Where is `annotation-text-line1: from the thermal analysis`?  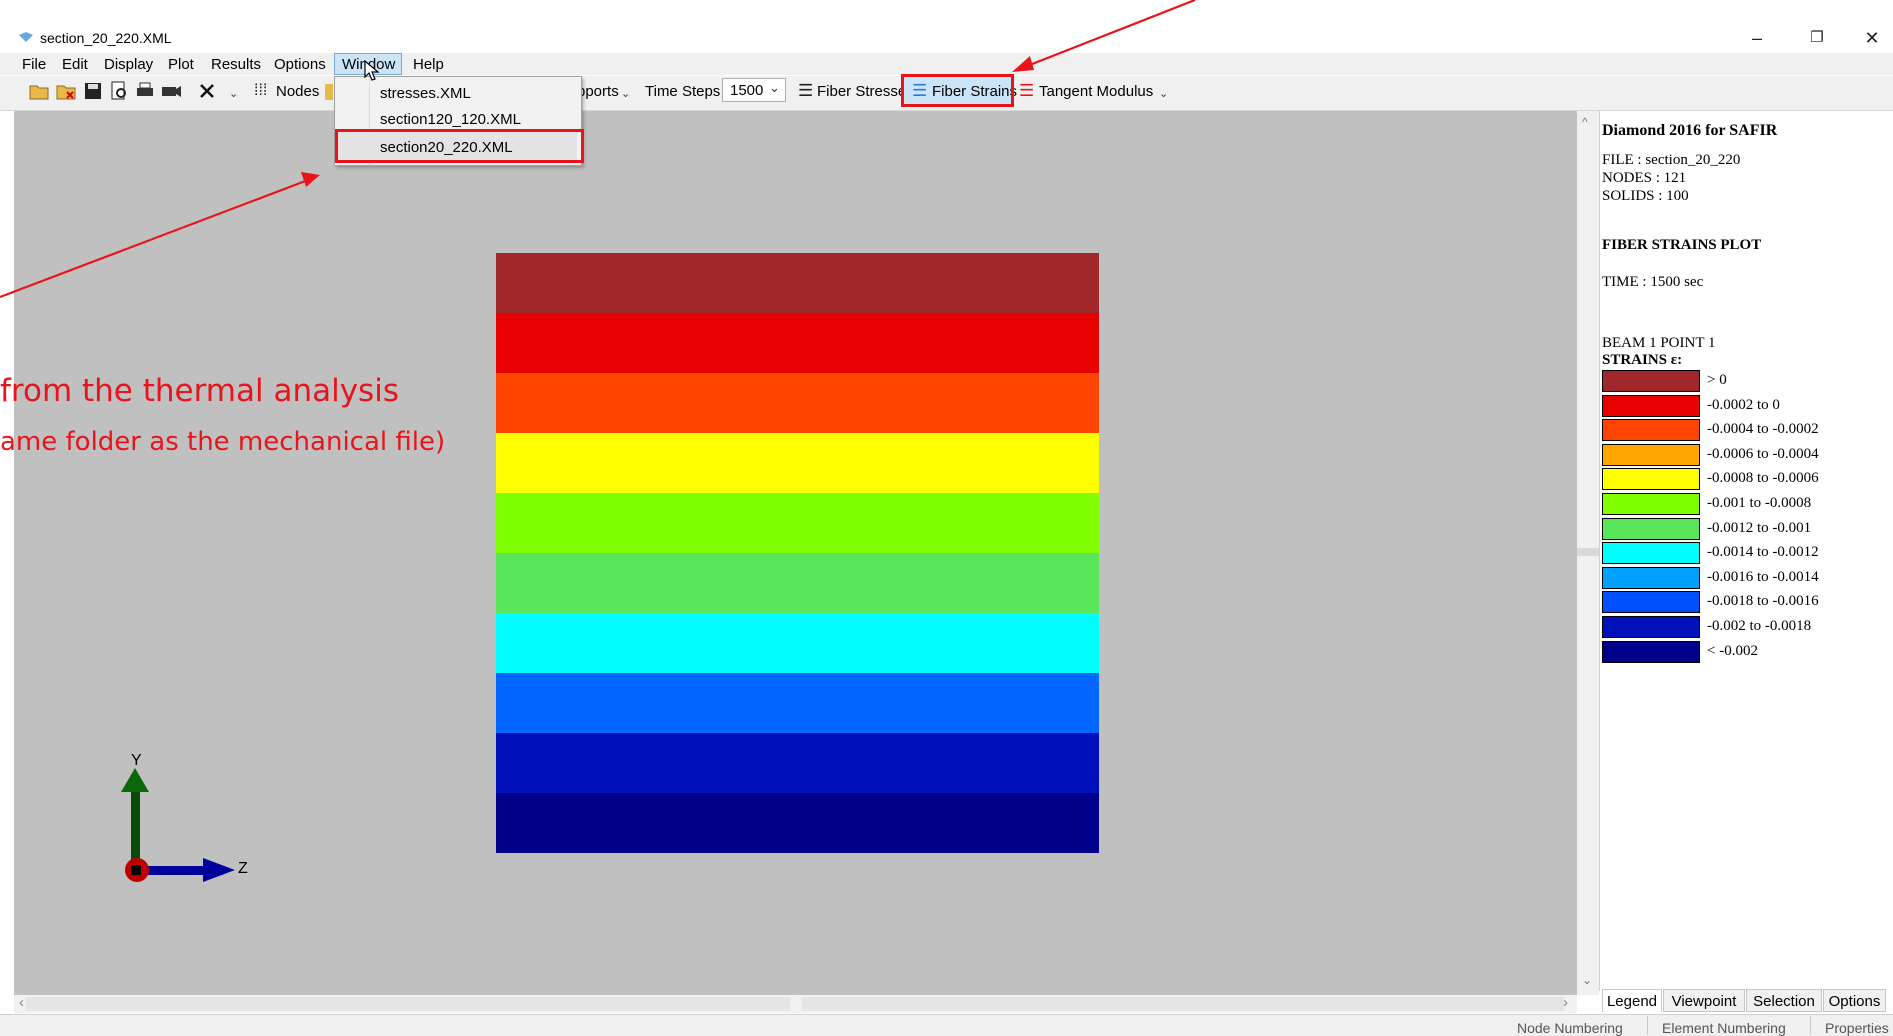 annotation-text-line1: from the thermal analysis is located at coordinates (199, 391).